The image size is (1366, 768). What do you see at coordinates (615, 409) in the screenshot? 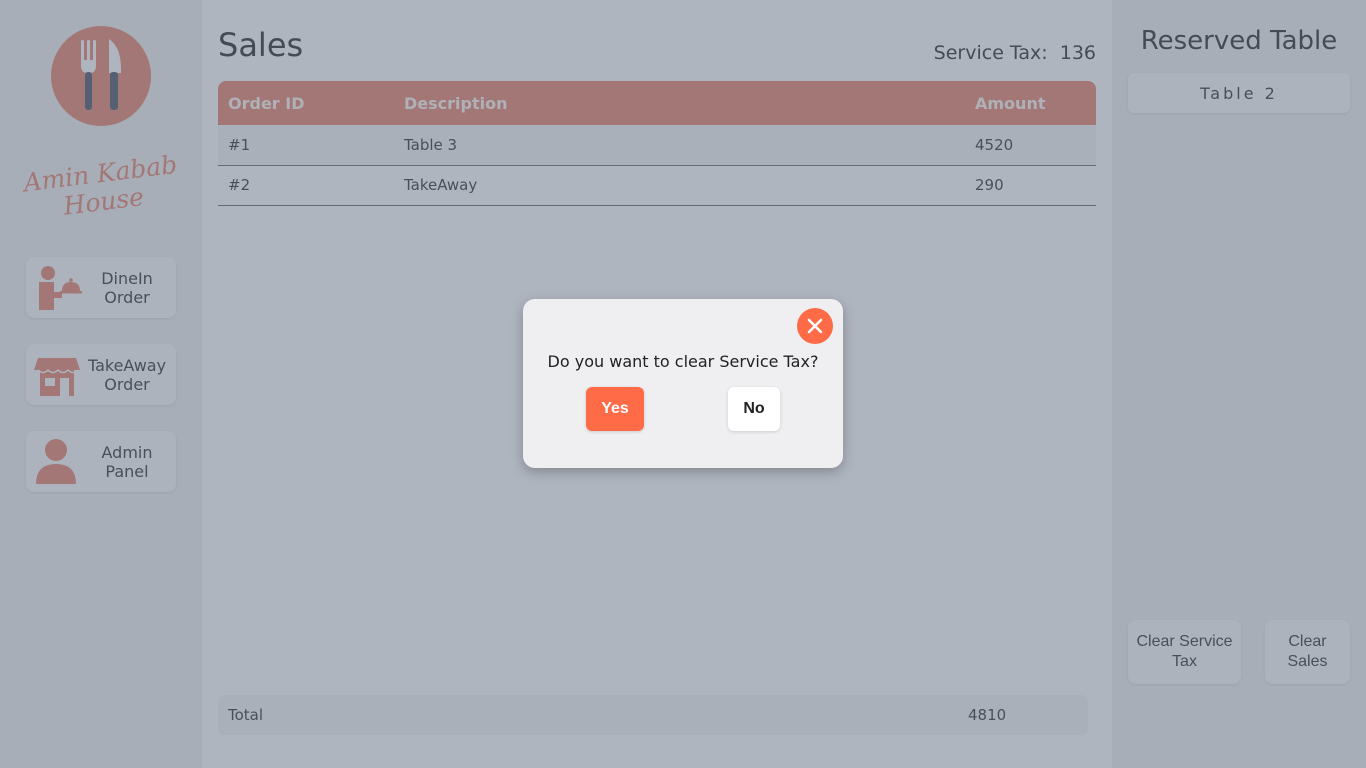
I see `yes-button: Yes` at bounding box center [615, 409].